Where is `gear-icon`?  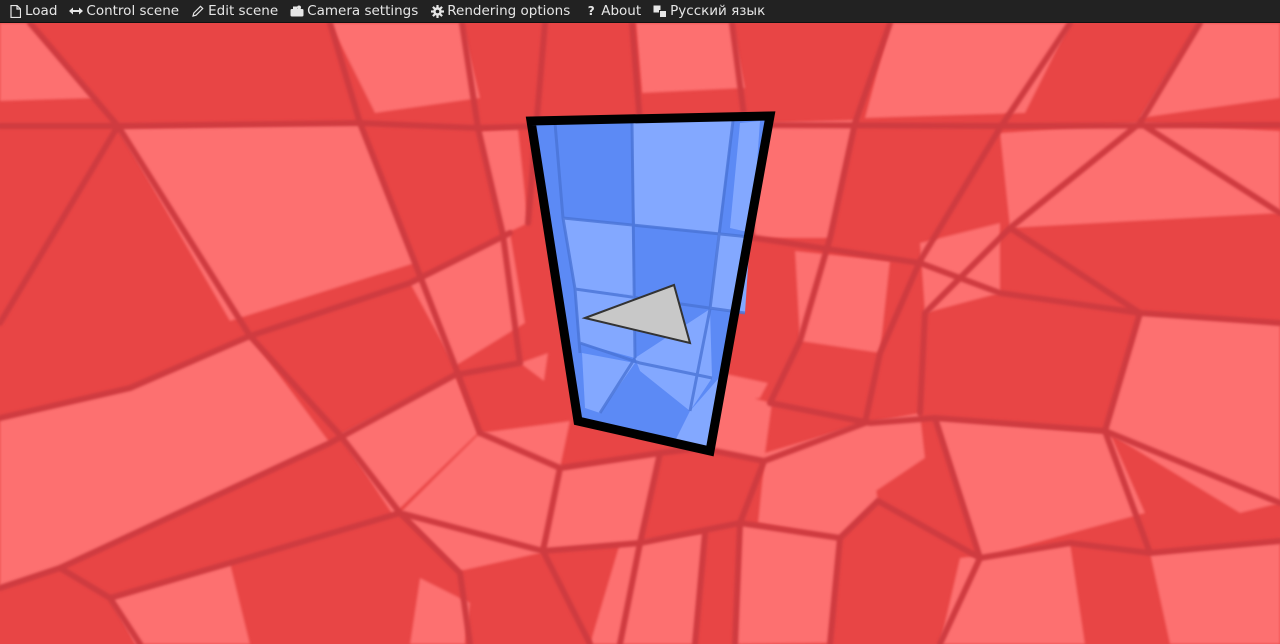 gear-icon is located at coordinates (437, 11).